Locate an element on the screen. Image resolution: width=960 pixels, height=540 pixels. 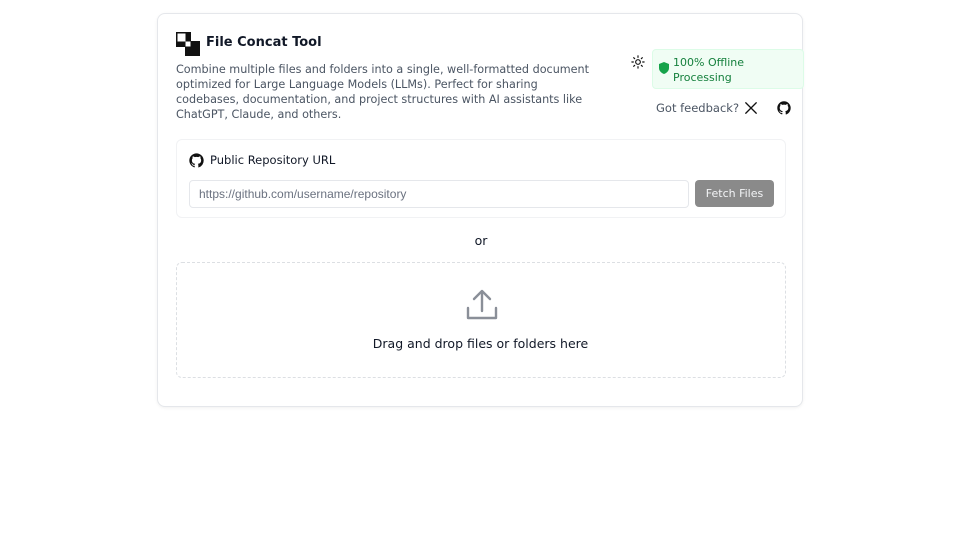
shield-icon is located at coordinates (664, 68).